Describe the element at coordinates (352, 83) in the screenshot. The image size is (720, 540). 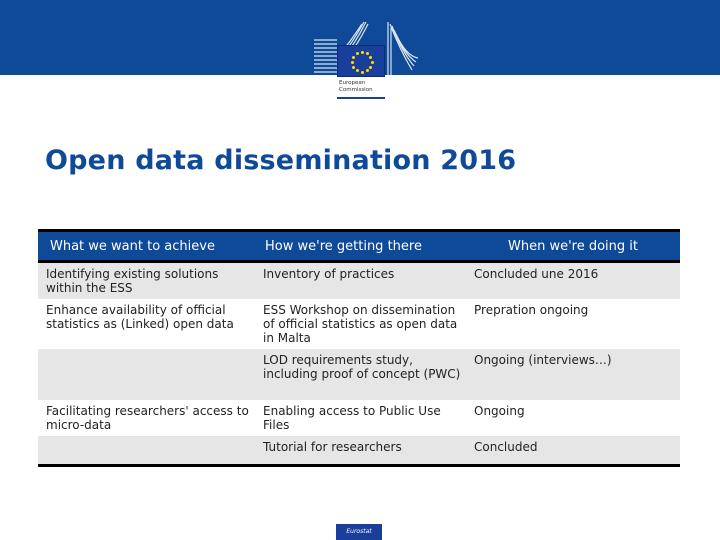
I see `logo-line-1: European` at that location.